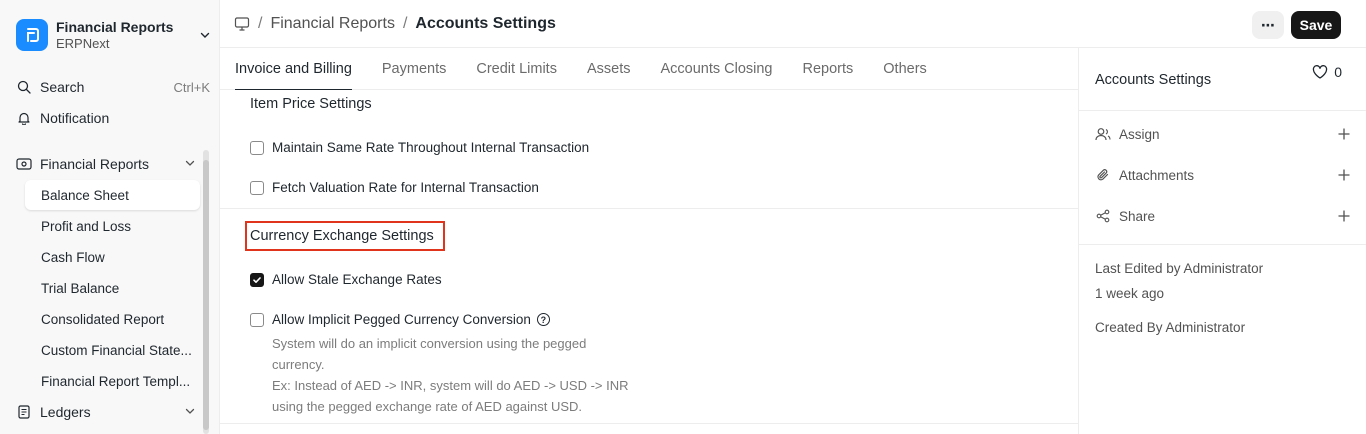  Describe the element at coordinates (311, 104) in the screenshot. I see `section-title-item-price: Item Price Settings` at that location.